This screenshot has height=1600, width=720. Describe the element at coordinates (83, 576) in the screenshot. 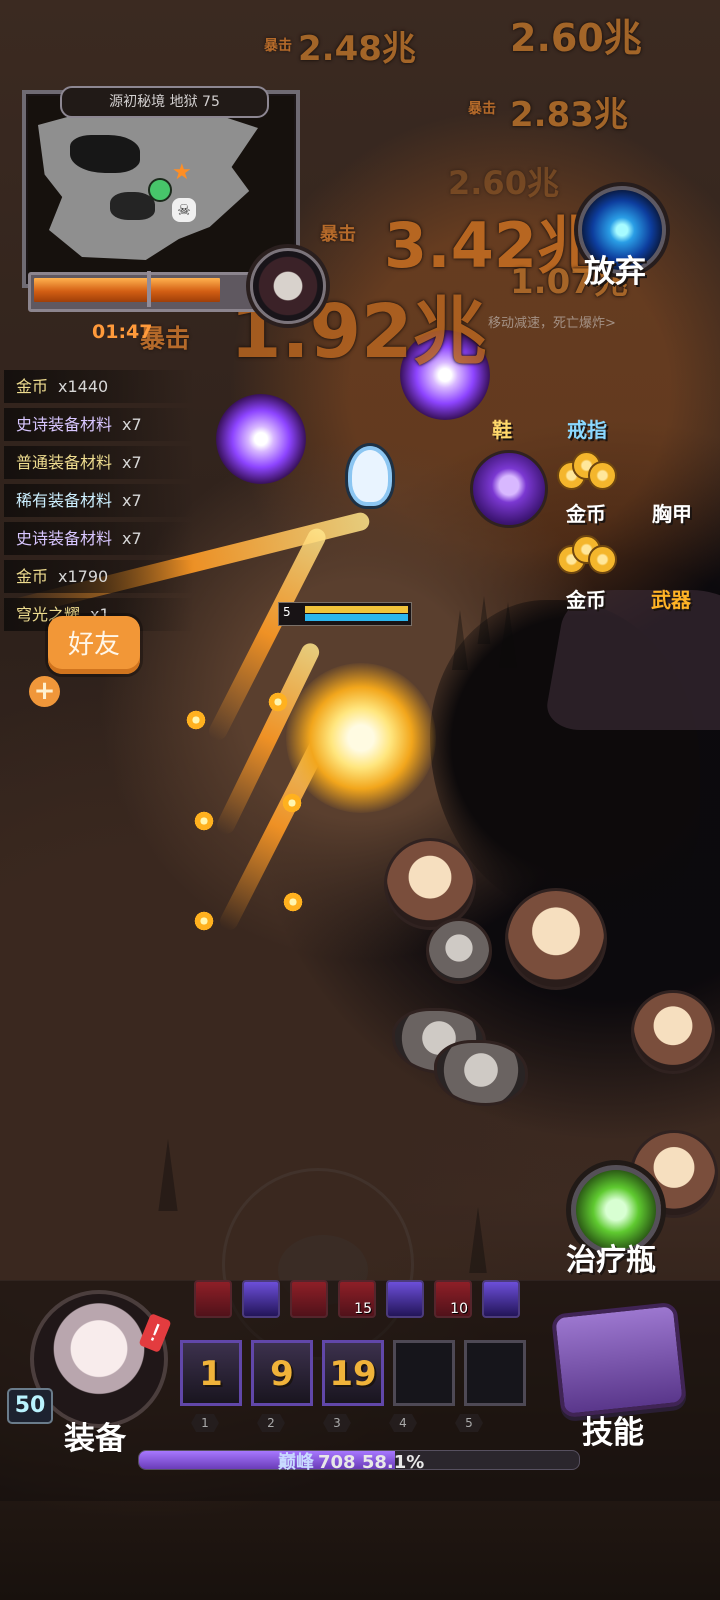

I see `loot-qty: x1790` at that location.